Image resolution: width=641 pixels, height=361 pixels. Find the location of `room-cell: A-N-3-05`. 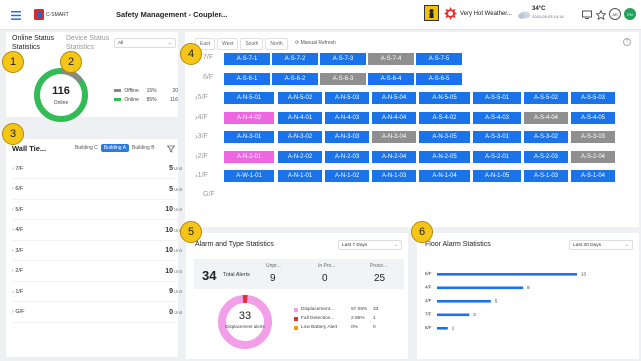

room-cell: A-N-3-05 is located at coordinates (444, 137).